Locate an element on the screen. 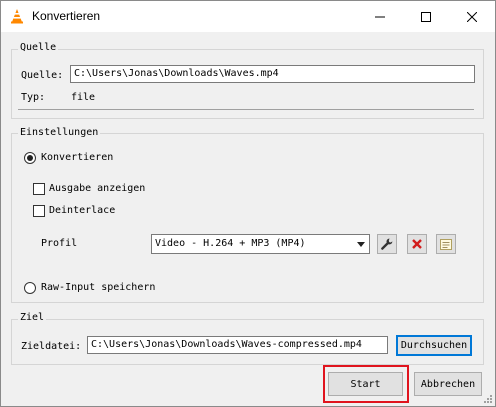 The width and height of the screenshot is (496, 407). close-button is located at coordinates (472, 16).